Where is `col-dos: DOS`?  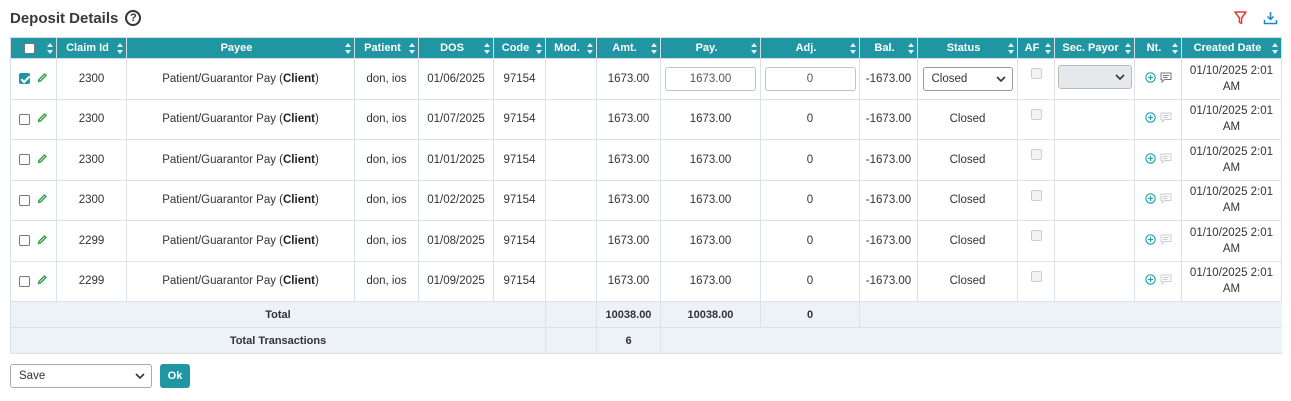 col-dos: DOS is located at coordinates (456, 48).